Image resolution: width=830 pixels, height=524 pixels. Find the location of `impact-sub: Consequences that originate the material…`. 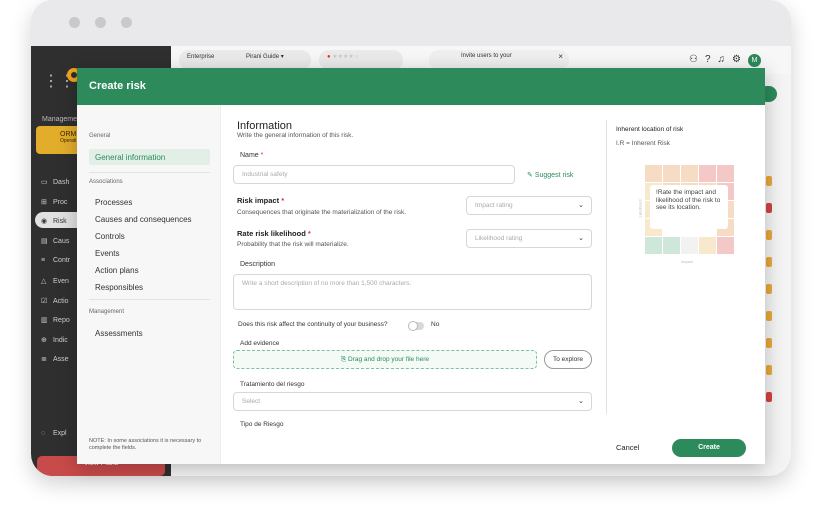

impact-sub: Consequences that originate the material… is located at coordinates (322, 212).